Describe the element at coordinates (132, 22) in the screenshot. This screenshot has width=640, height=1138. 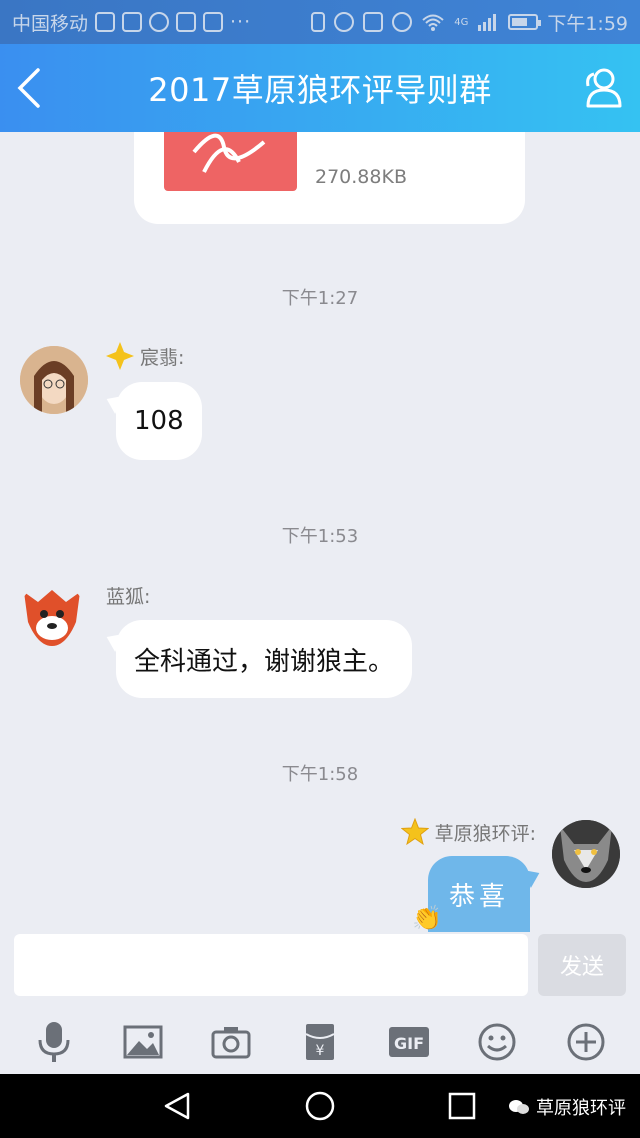
I see `news-notification-icon` at that location.